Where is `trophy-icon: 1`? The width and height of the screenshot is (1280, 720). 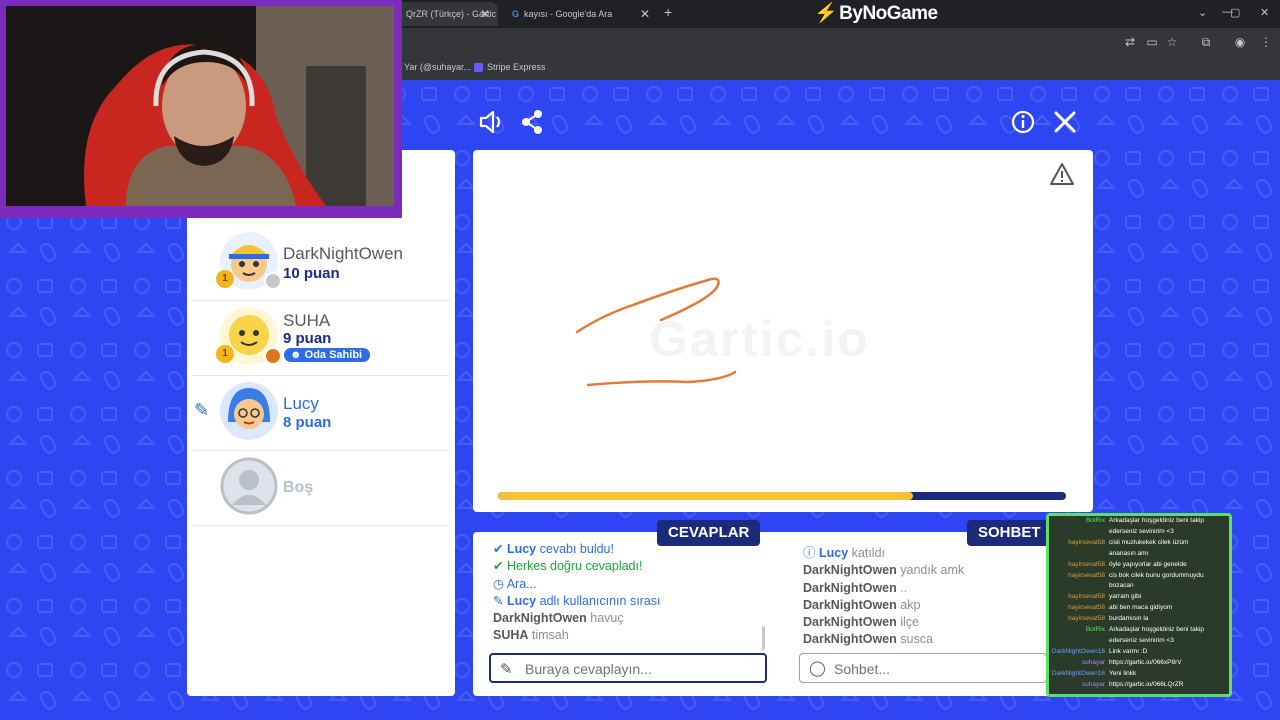
trophy-icon: 1 is located at coordinates (225, 279).